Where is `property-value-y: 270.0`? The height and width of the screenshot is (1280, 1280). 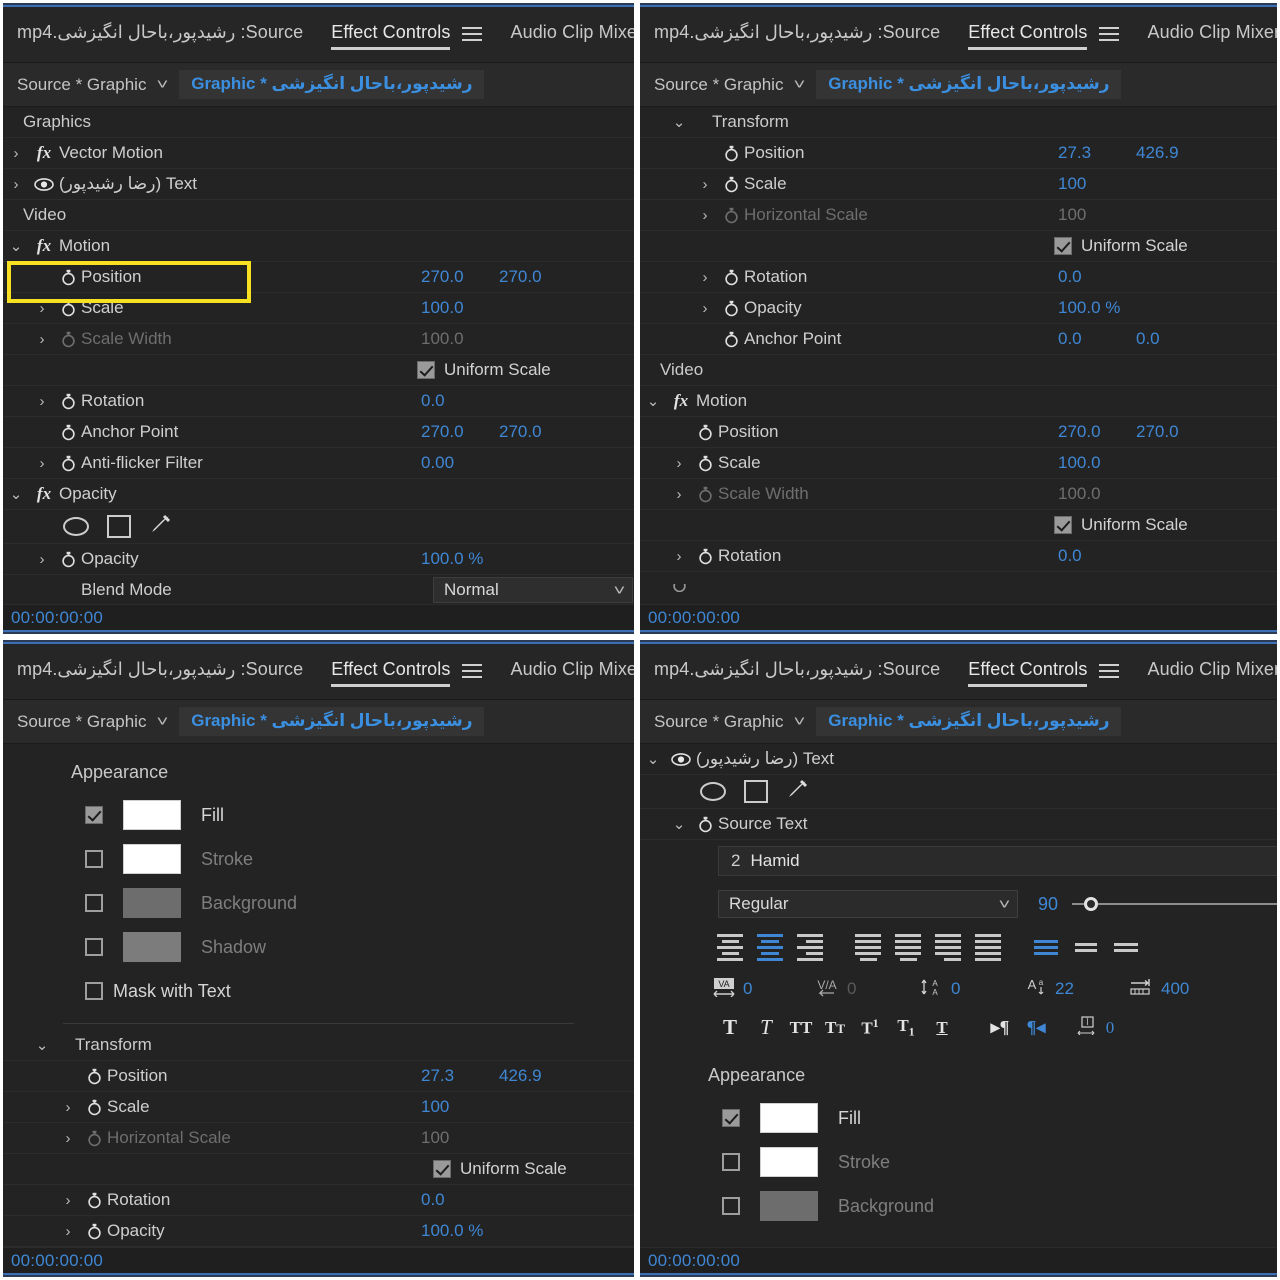 property-value-y: 270.0 is located at coordinates (520, 277).